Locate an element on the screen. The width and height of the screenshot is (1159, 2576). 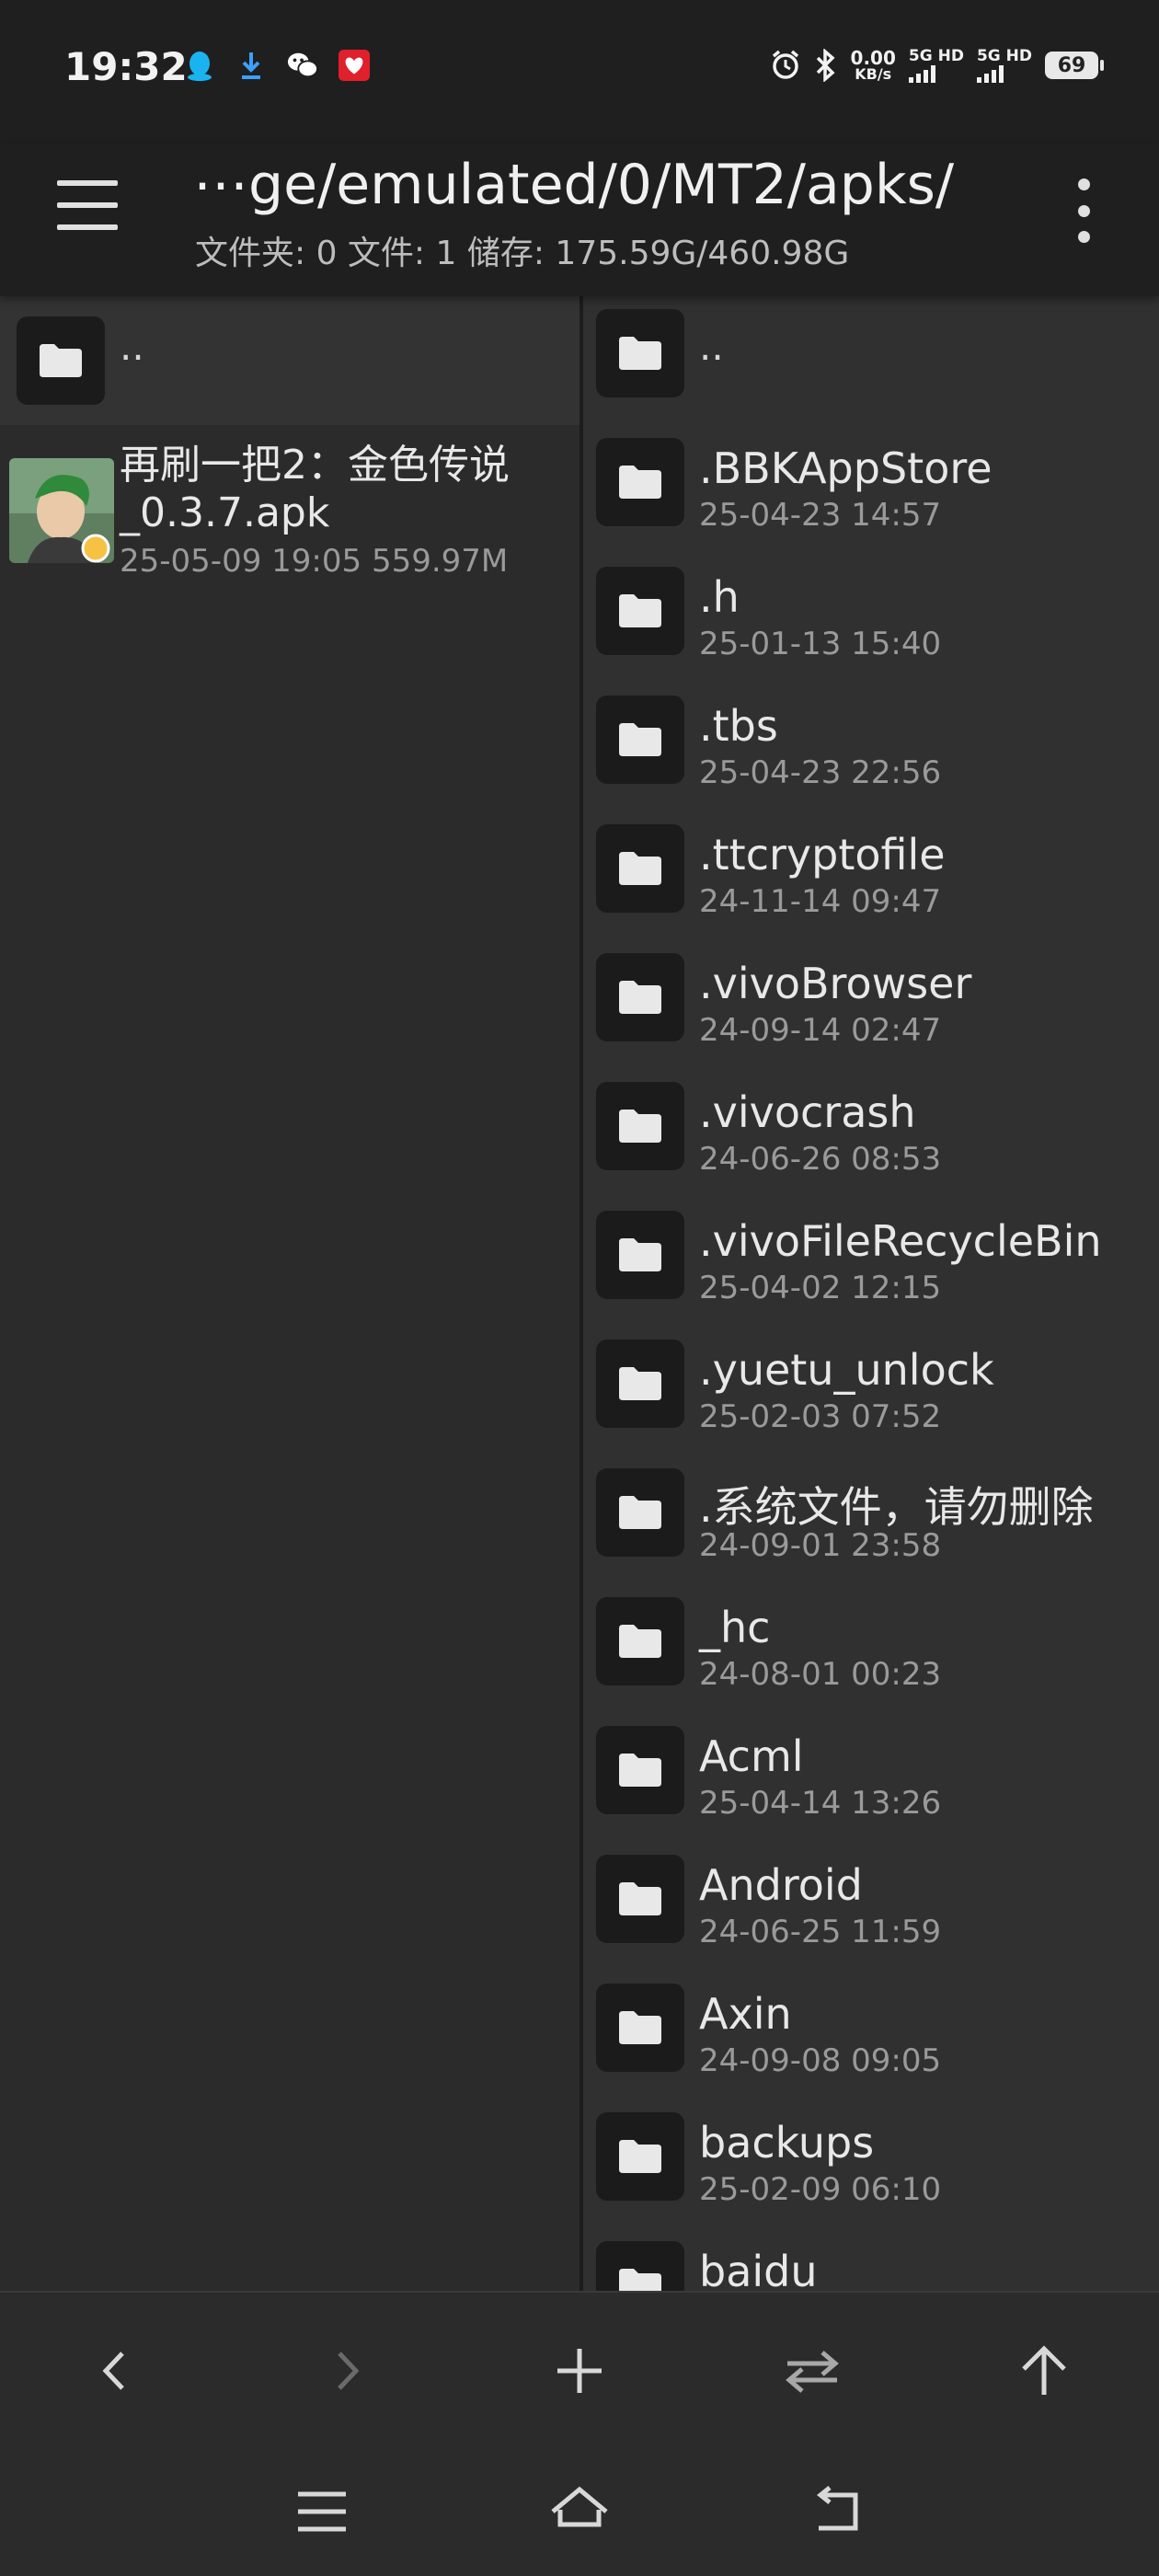
file-name: 再刷一把2：金色传说_0.3.7.apk is located at coordinates (315, 489).